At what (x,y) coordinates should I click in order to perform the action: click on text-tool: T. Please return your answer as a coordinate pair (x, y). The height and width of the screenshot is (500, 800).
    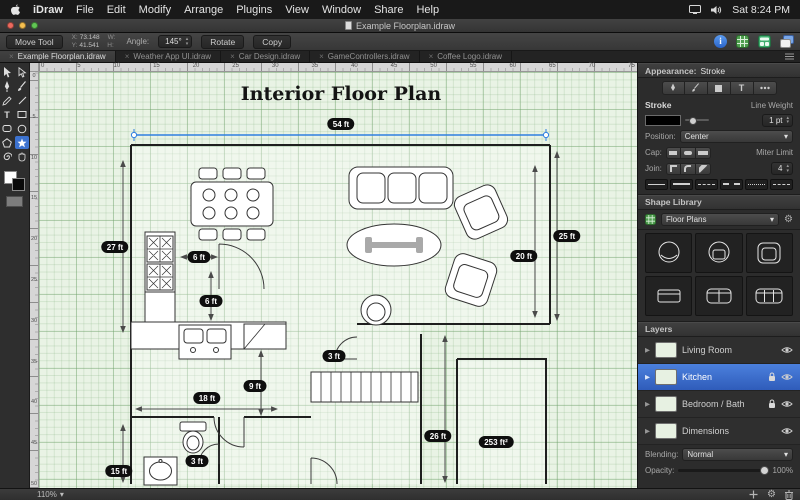
    Looking at the image, I should click on (7, 114).